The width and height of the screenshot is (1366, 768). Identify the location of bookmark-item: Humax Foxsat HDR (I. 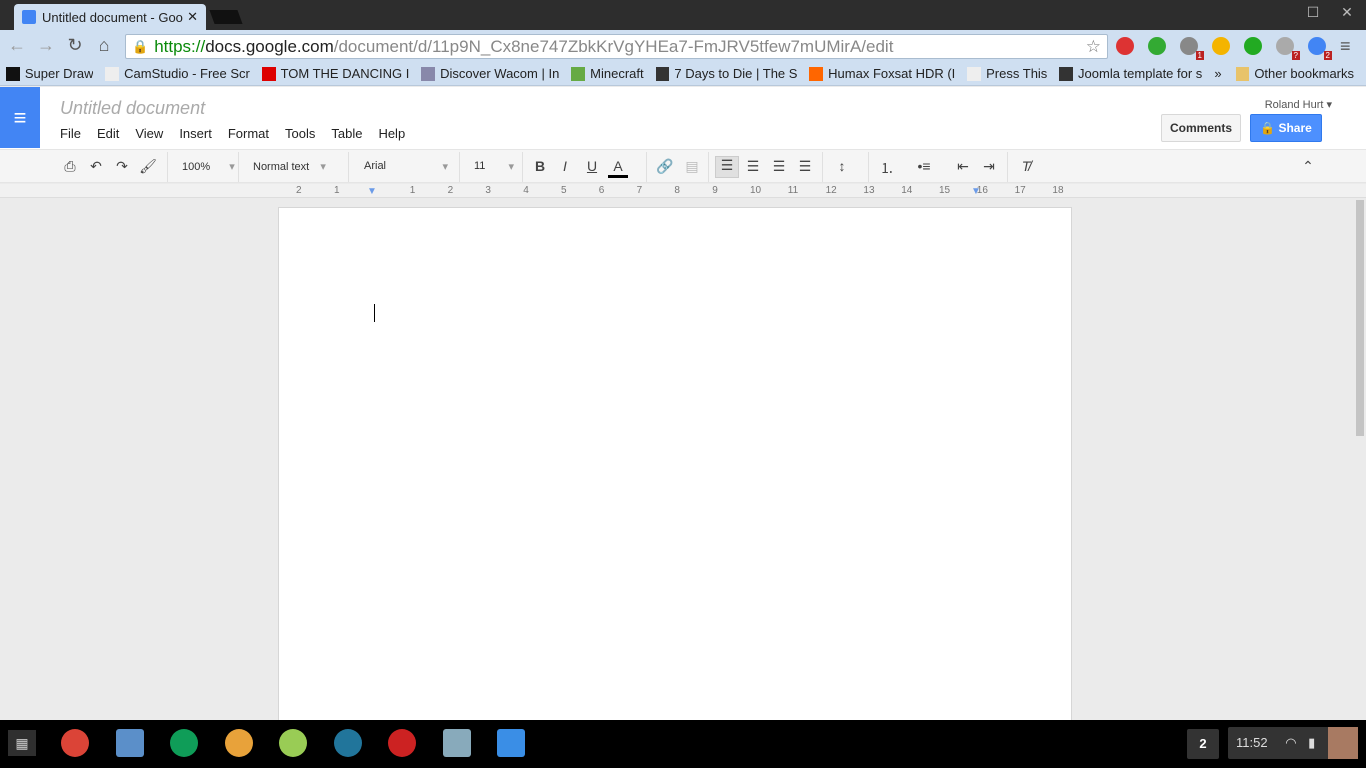
(882, 73).